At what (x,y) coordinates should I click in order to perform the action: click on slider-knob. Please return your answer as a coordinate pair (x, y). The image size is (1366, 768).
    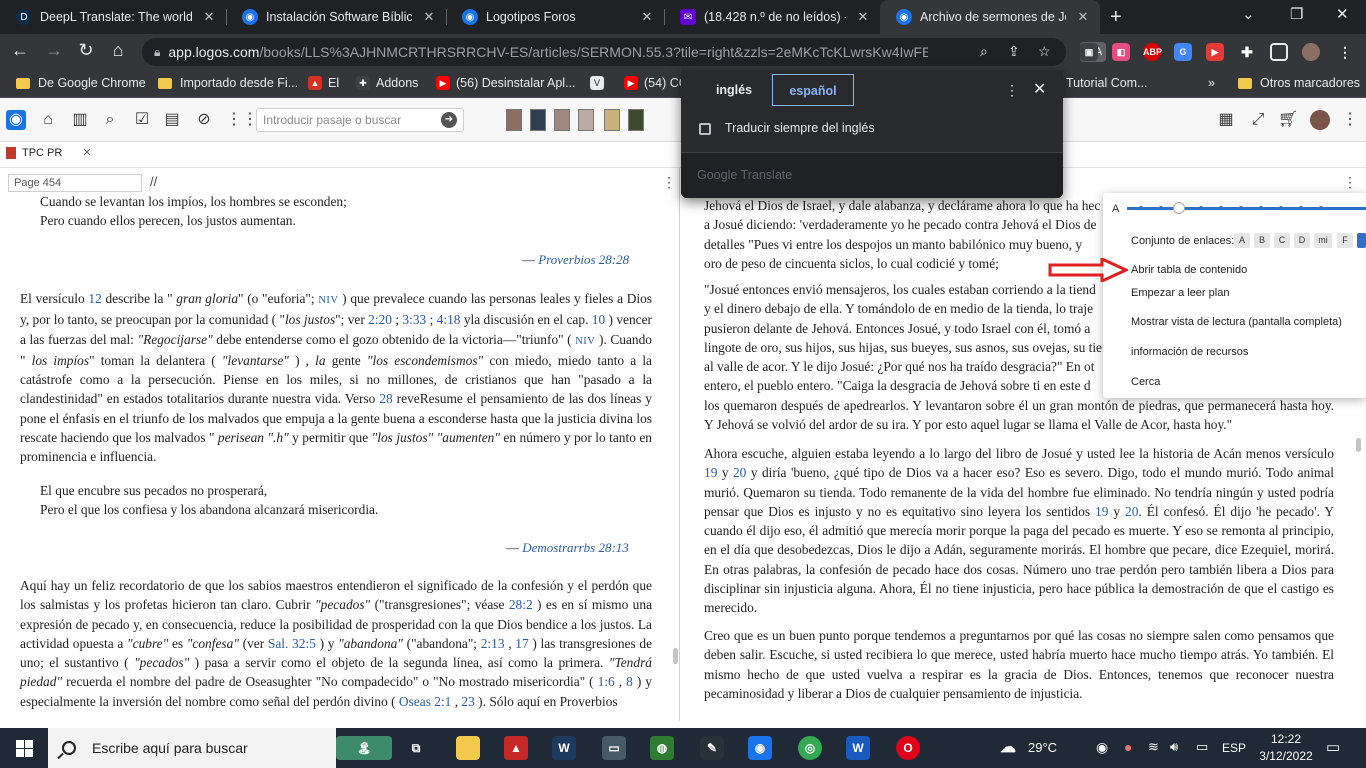
    Looking at the image, I should click on (1179, 208).